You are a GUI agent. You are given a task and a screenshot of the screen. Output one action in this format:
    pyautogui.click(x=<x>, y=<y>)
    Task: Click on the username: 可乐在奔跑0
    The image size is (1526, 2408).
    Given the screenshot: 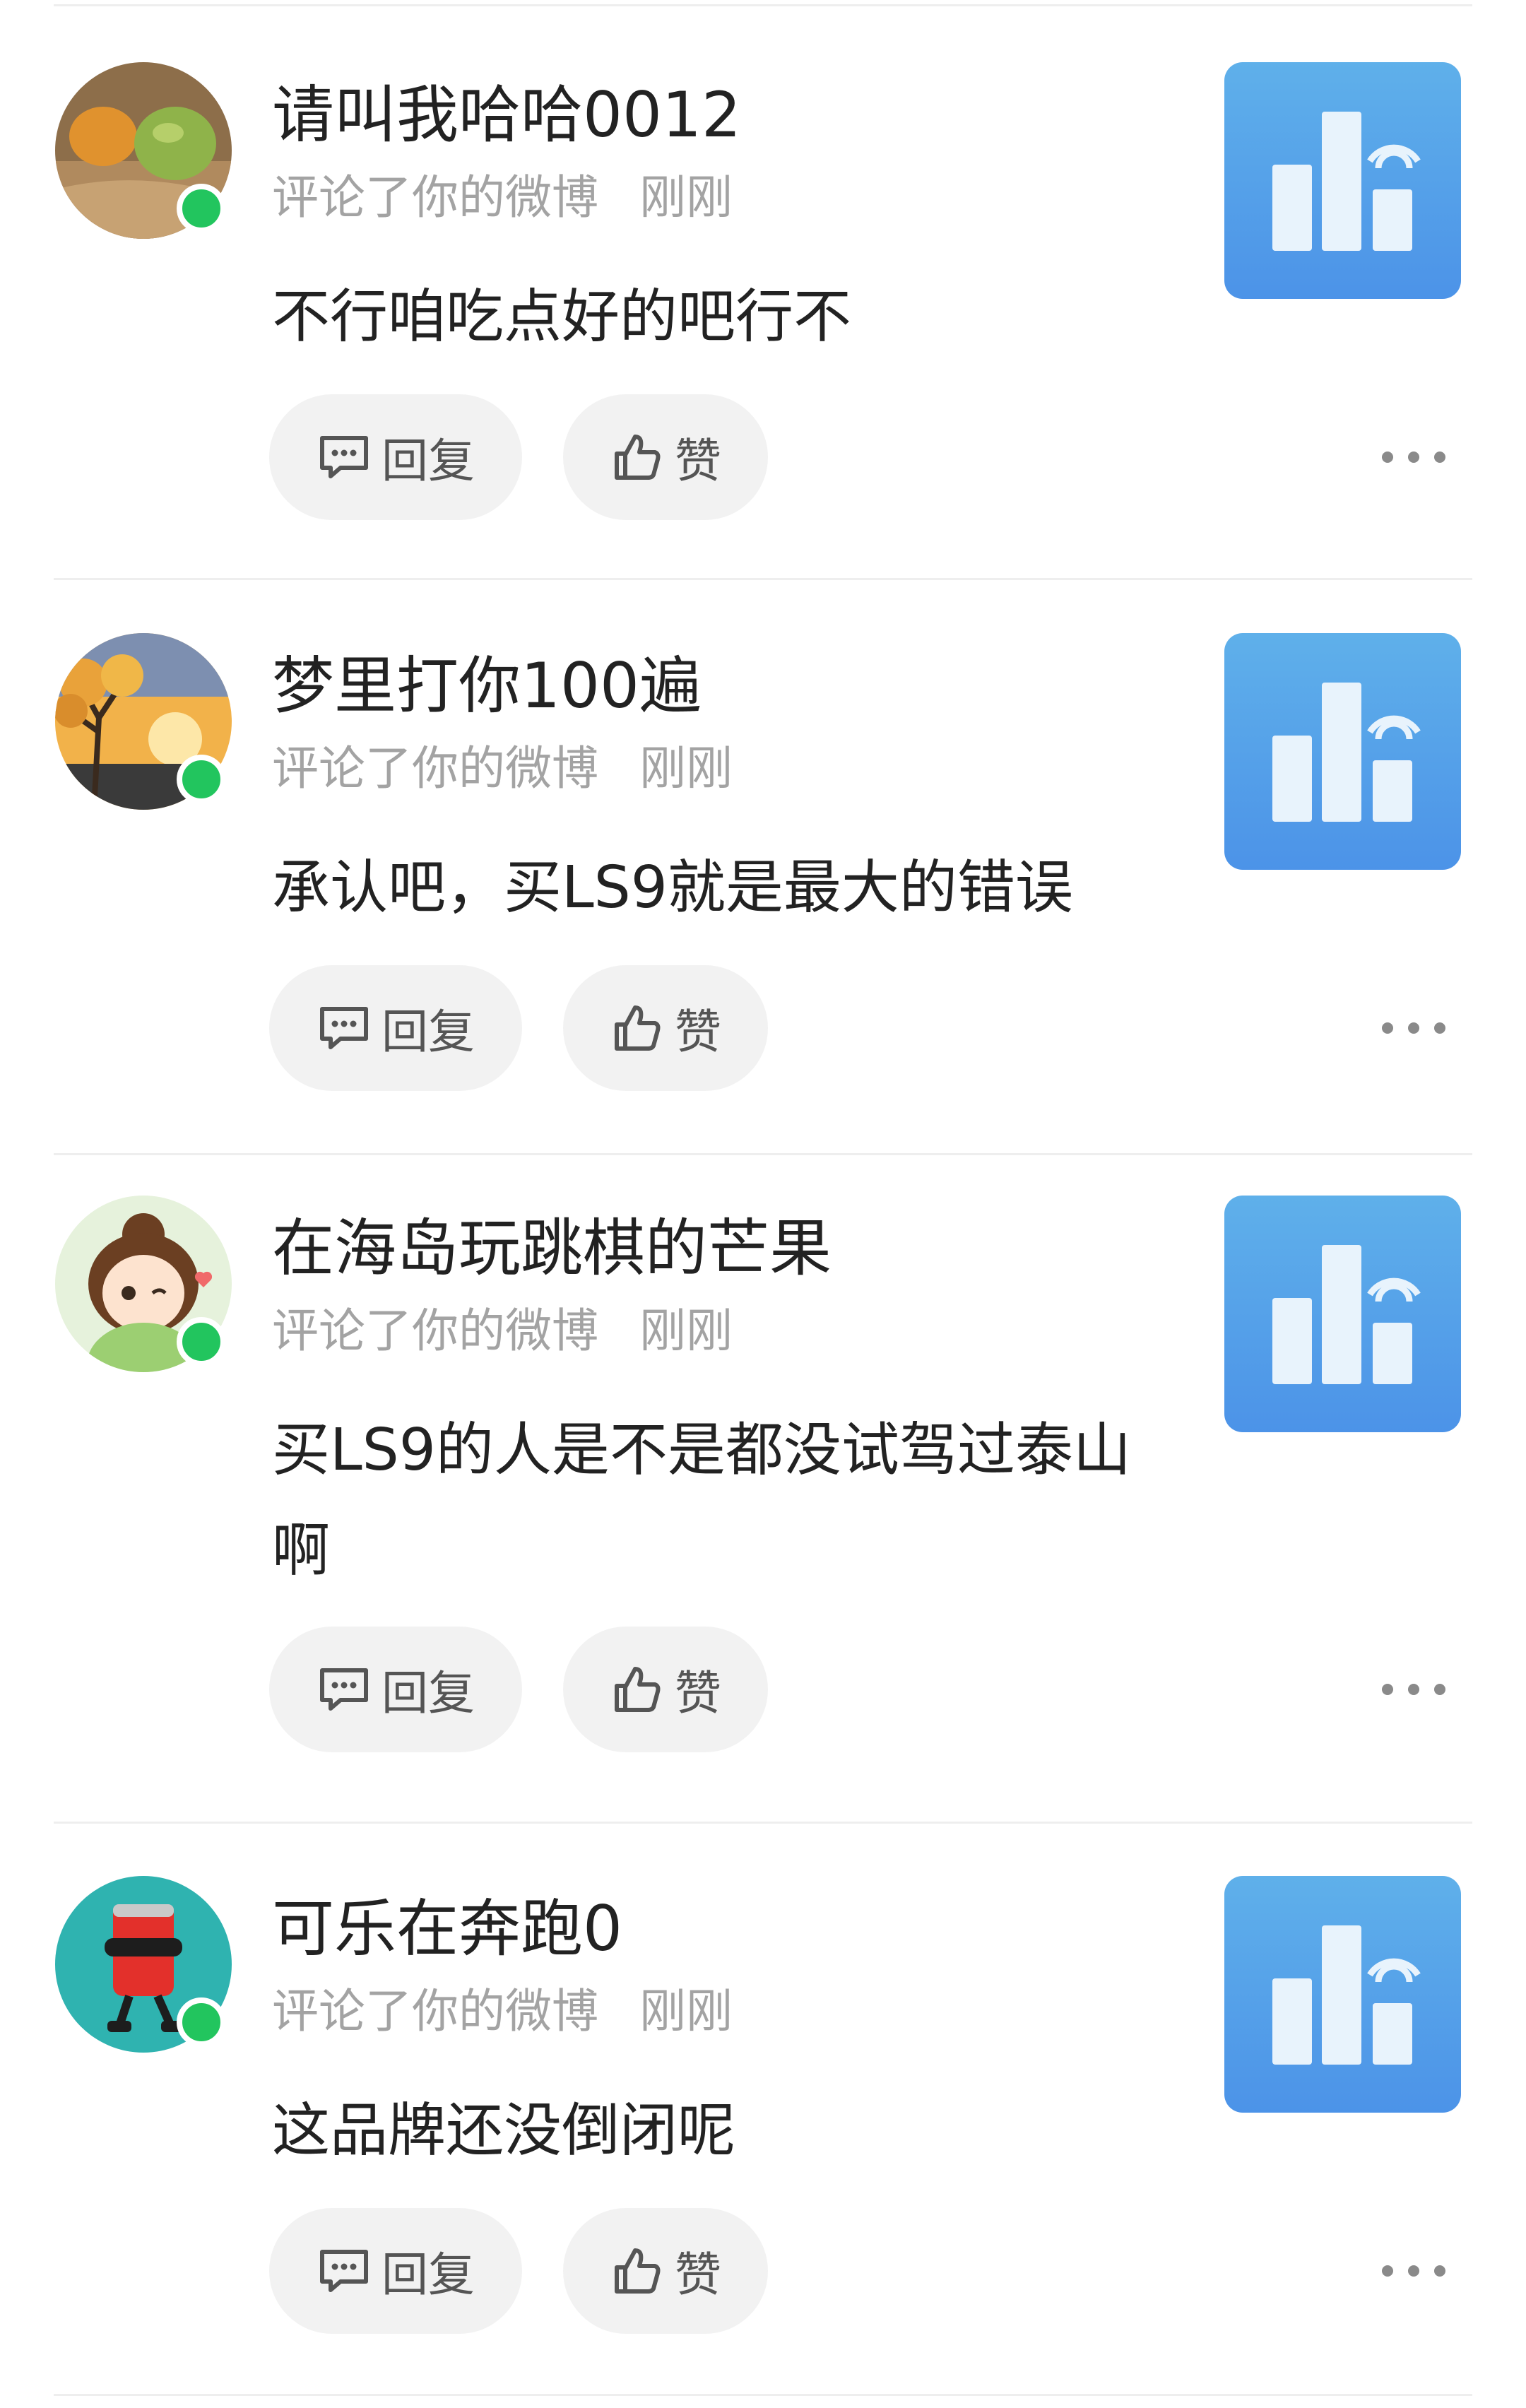 What is the action you would take?
    pyautogui.click(x=447, y=1929)
    